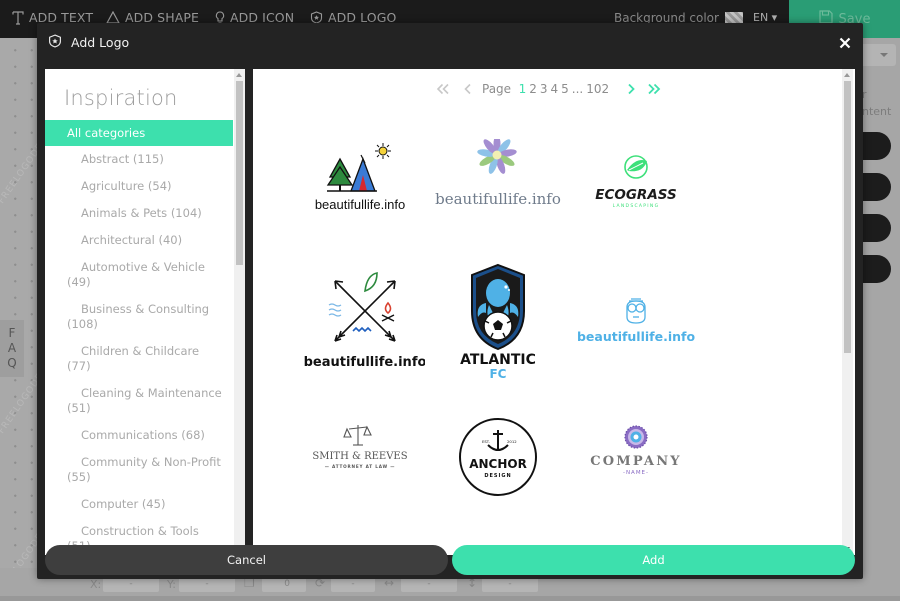 This screenshot has width=900, height=601. I want to click on category-all-active: All categories, so click(139, 133).